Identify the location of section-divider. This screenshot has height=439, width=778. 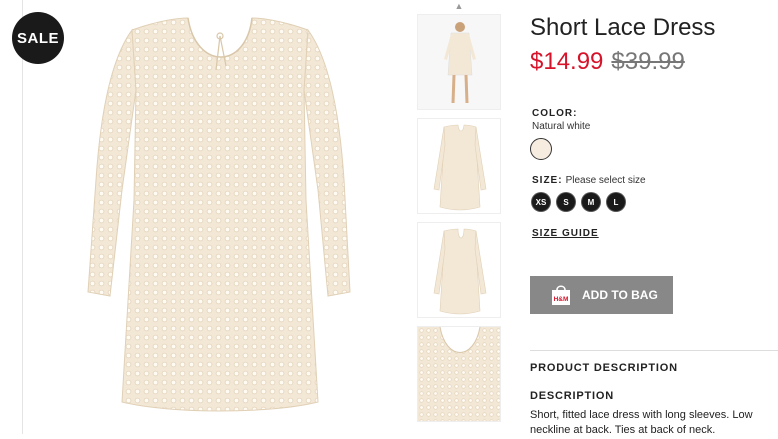
(654, 350).